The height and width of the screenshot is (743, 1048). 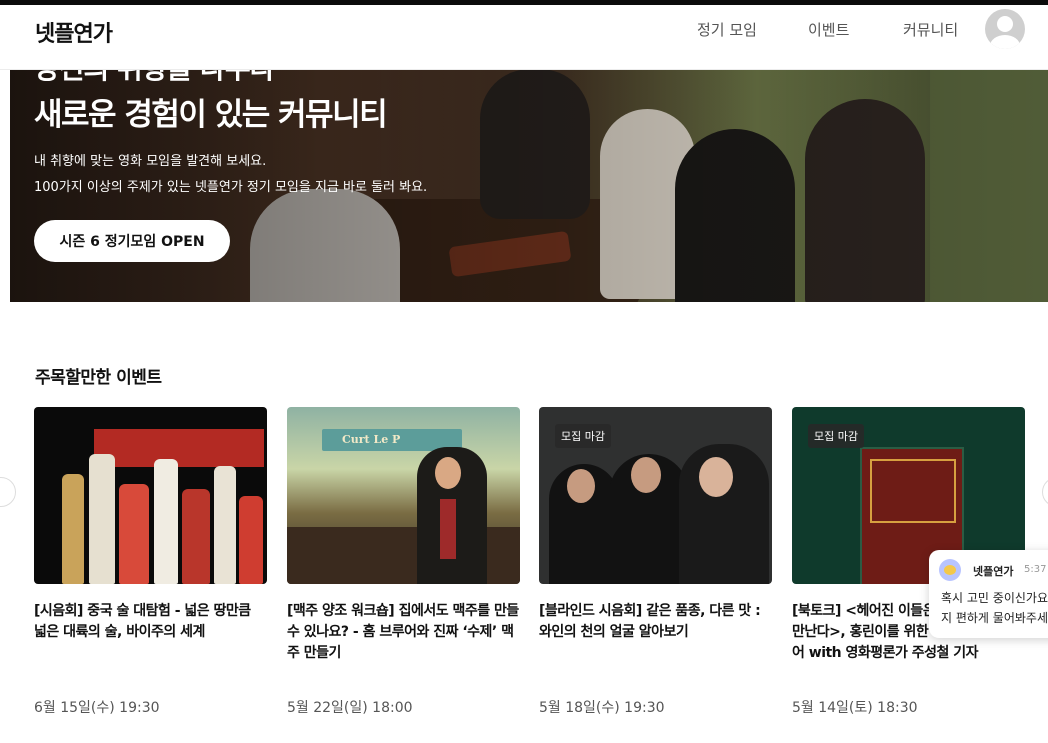 What do you see at coordinates (602, 708) in the screenshot?
I see `event-date: 5월 18일(수) 19:30` at bounding box center [602, 708].